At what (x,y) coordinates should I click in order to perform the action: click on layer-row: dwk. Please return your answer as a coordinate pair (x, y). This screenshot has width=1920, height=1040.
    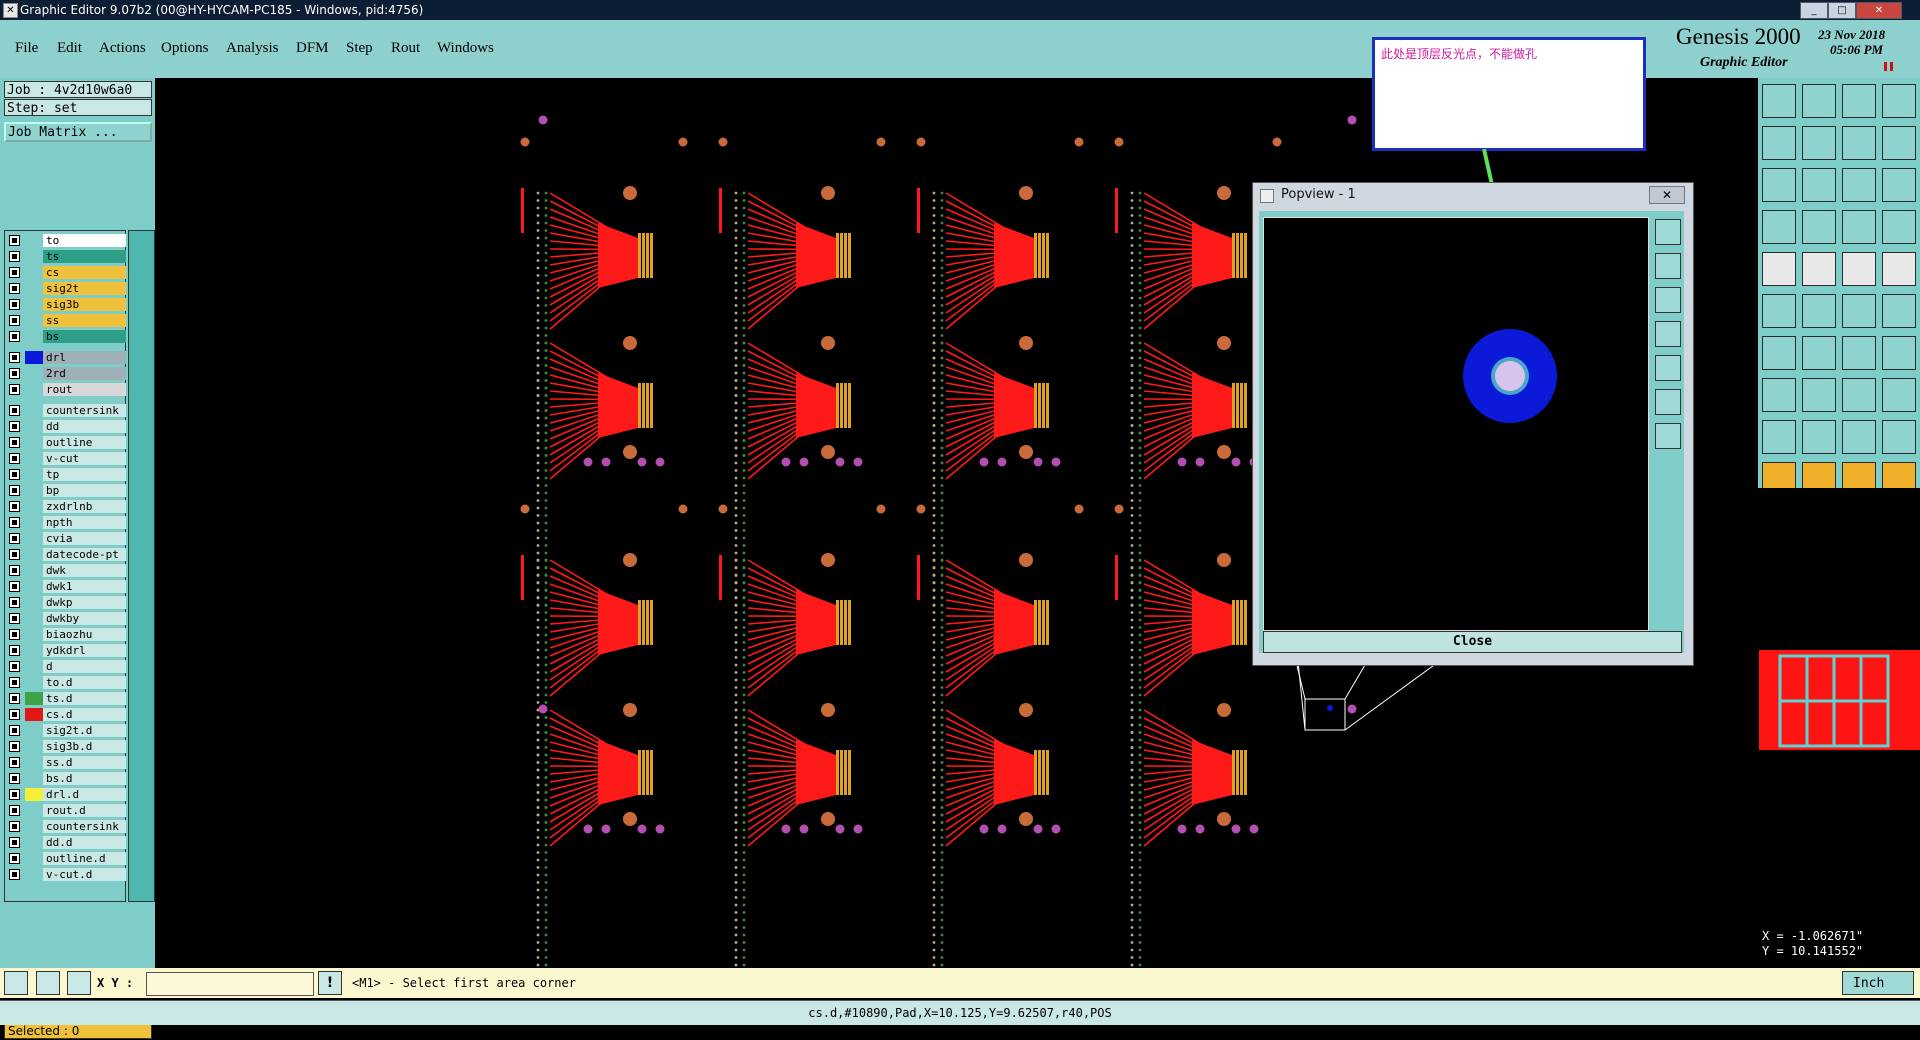
    Looking at the image, I should click on (65, 570).